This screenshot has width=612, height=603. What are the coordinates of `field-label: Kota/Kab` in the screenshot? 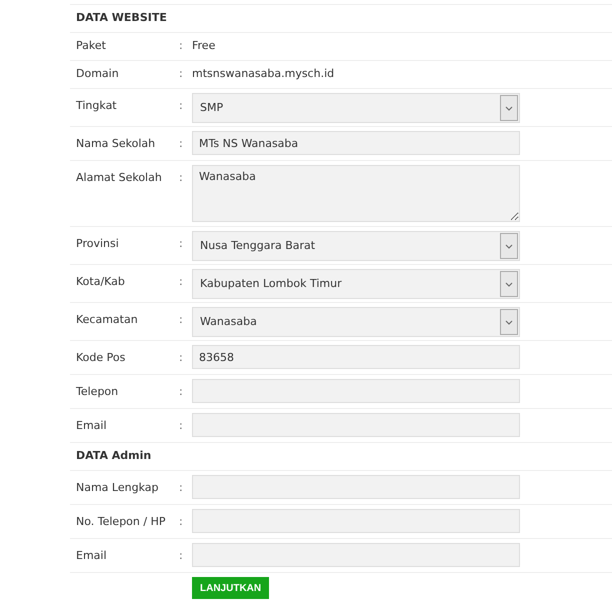 It's located at (101, 282).